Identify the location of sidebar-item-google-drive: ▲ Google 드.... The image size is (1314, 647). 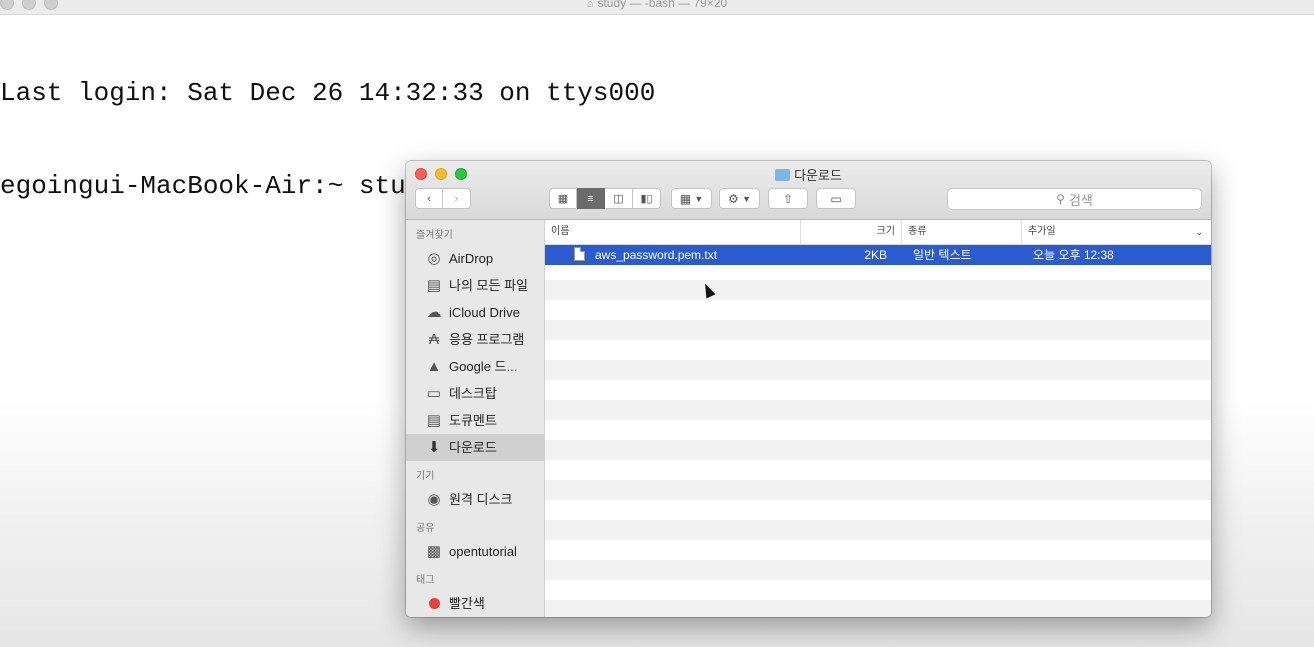
(475, 366).